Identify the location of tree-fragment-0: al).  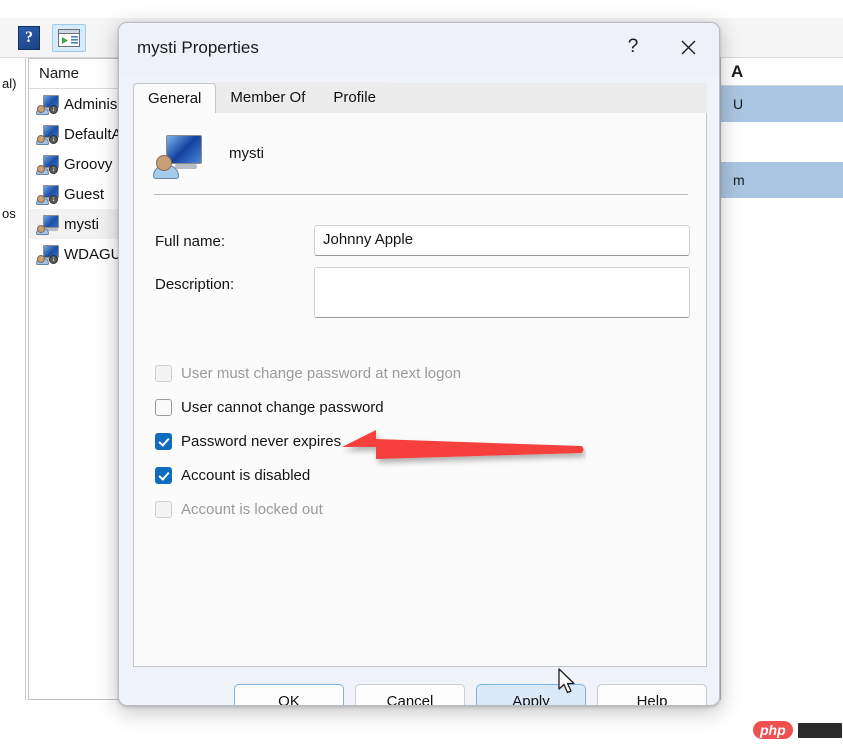
(9, 83).